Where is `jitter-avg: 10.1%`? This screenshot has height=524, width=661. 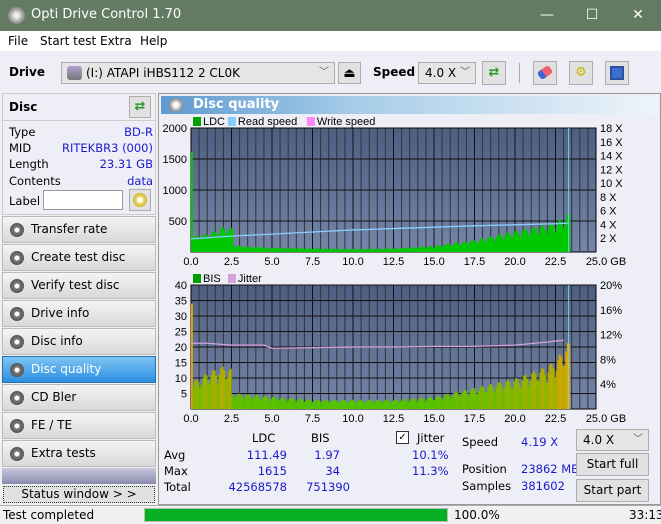 jitter-avg: 10.1% is located at coordinates (430, 455).